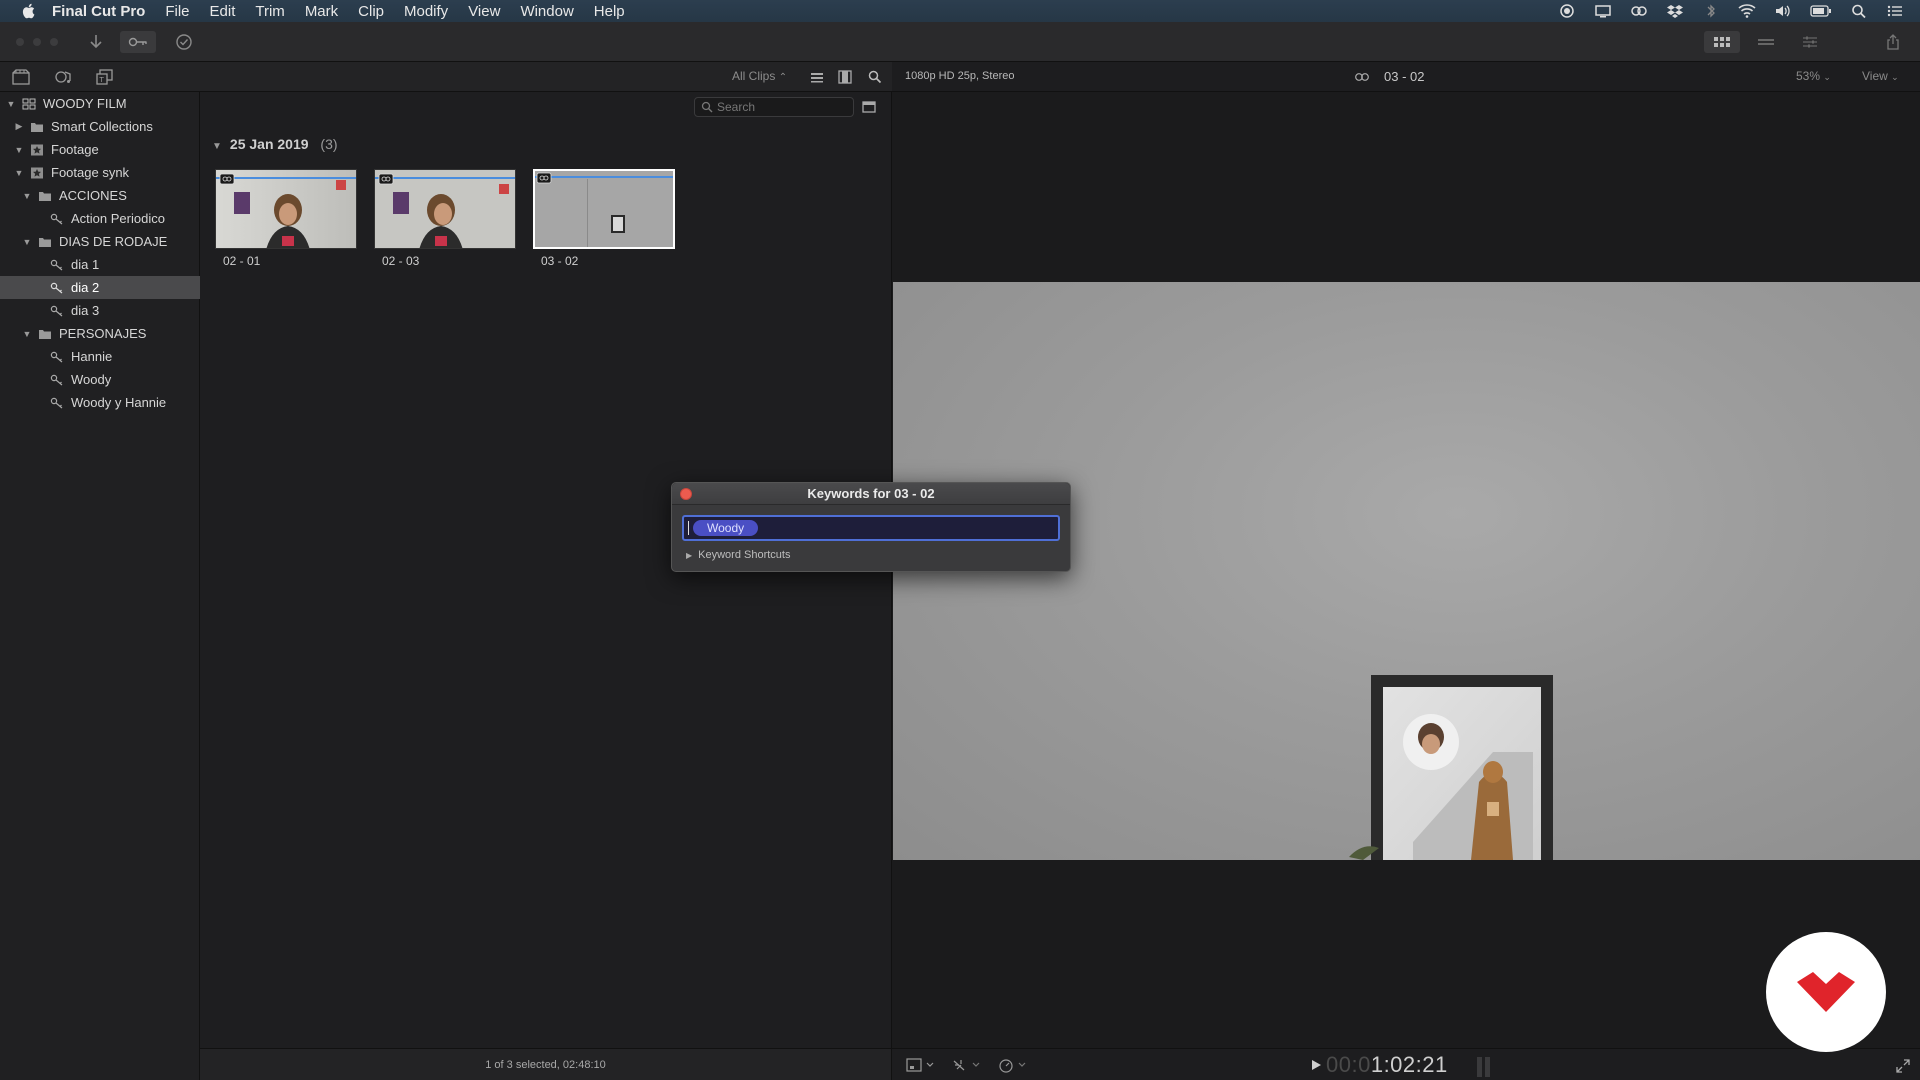 The height and width of the screenshot is (1080, 1920). What do you see at coordinates (1747, 11) in the screenshot?
I see `wifi-icon` at bounding box center [1747, 11].